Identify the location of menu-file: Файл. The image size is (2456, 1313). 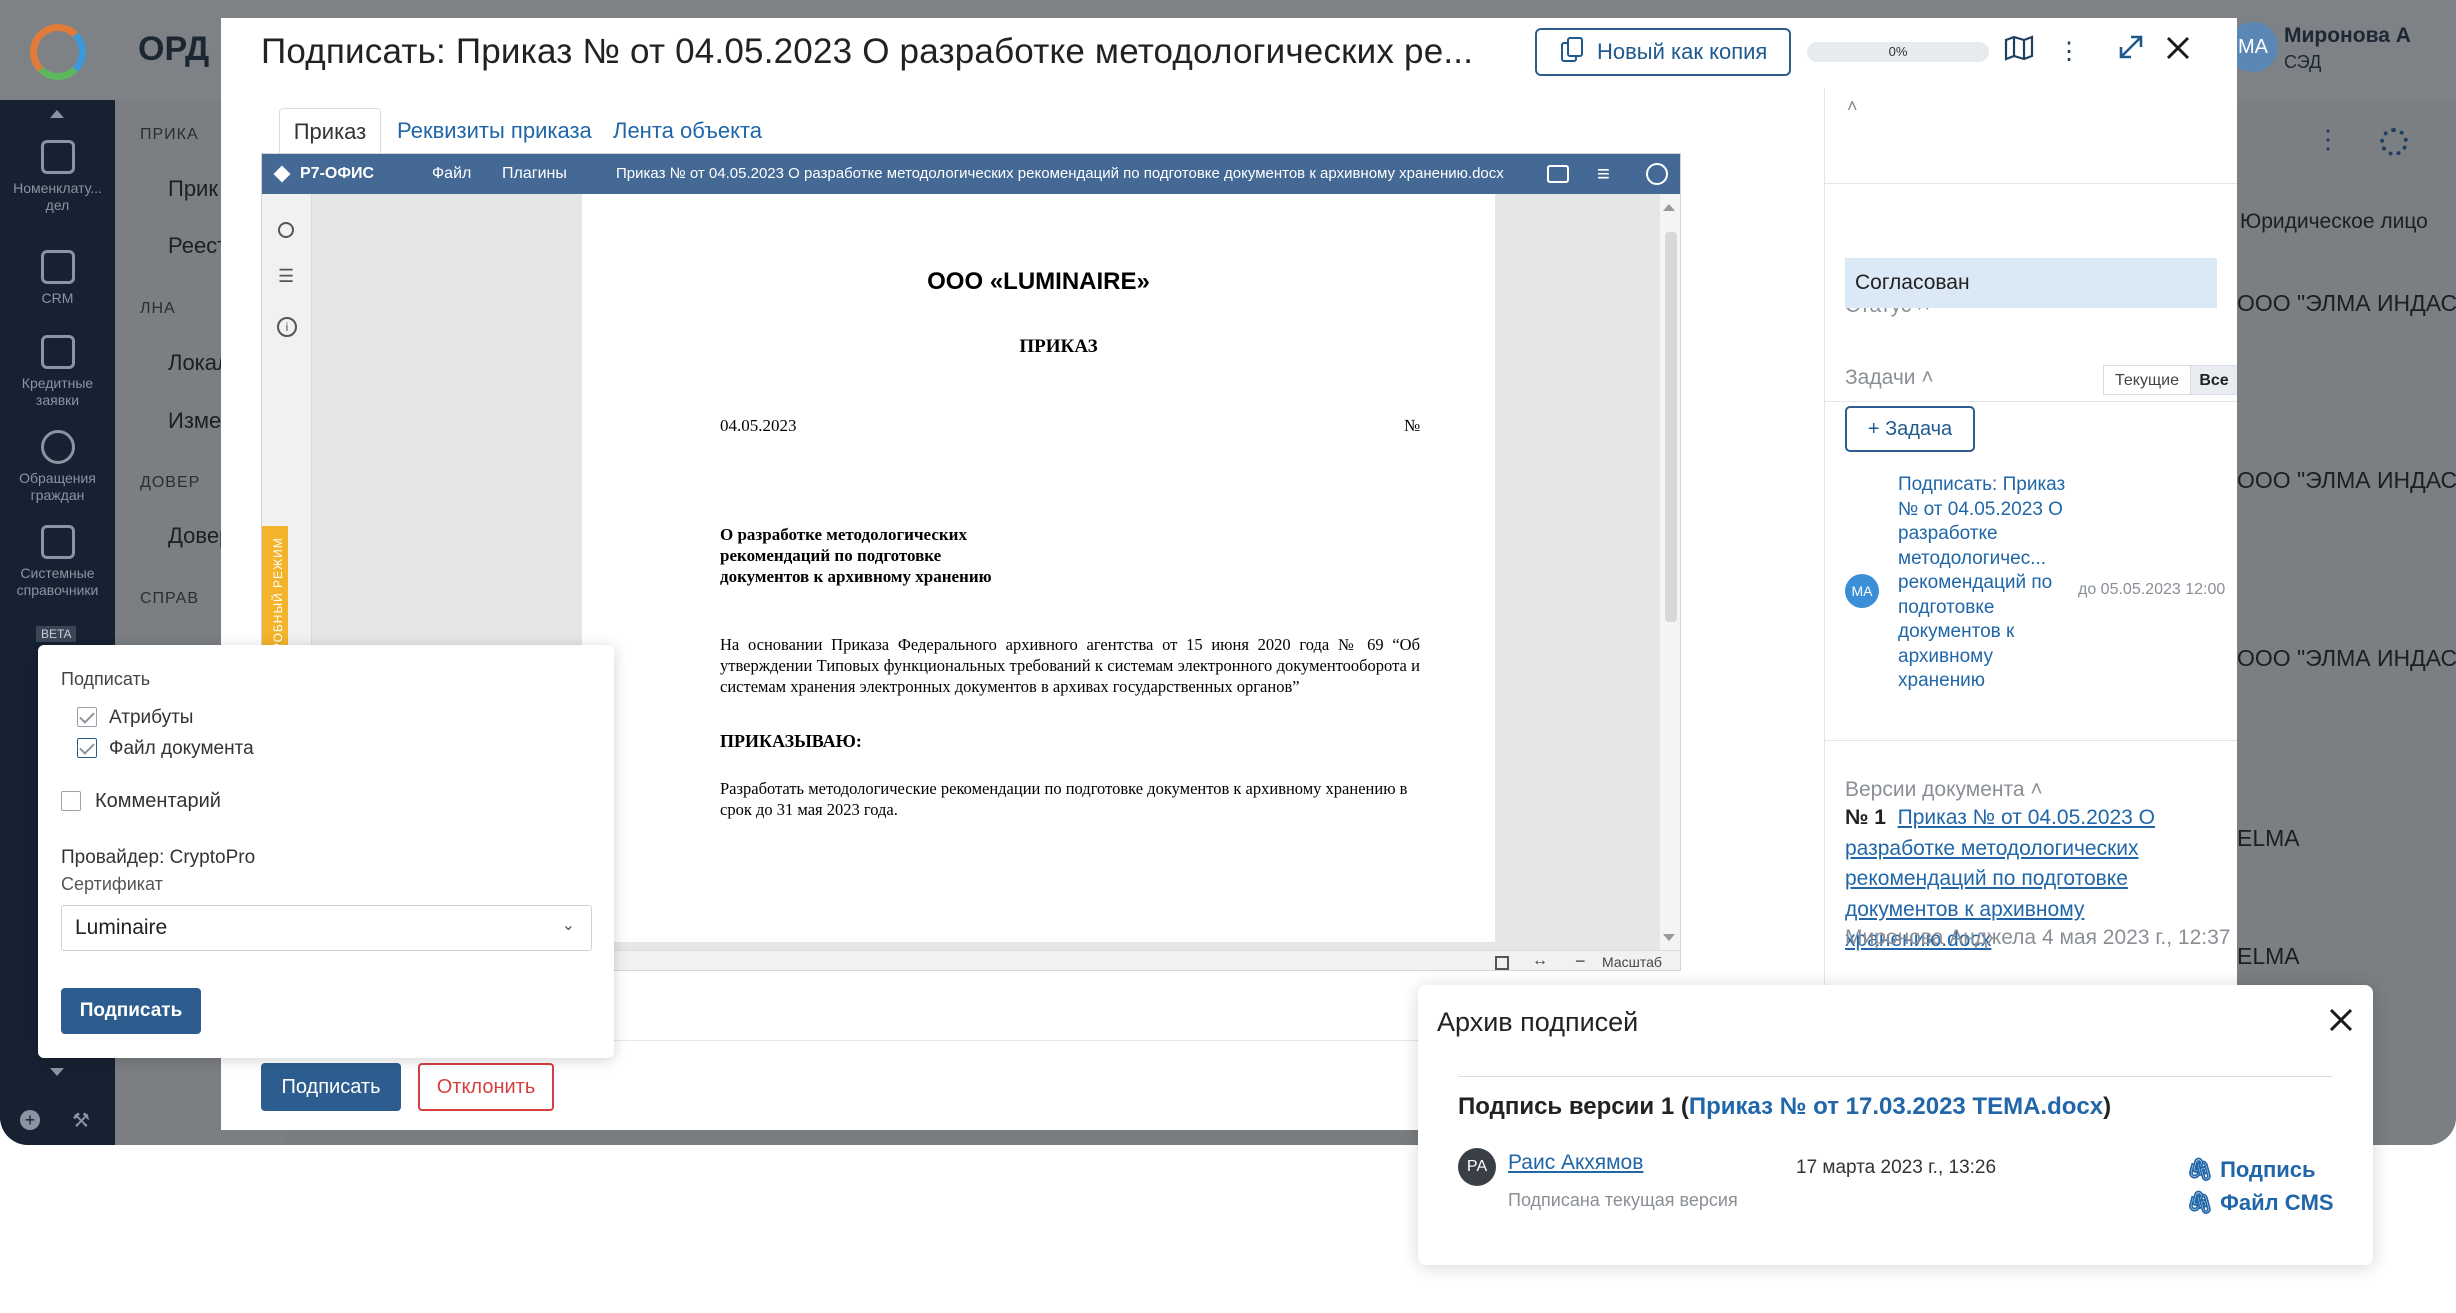
(451, 174).